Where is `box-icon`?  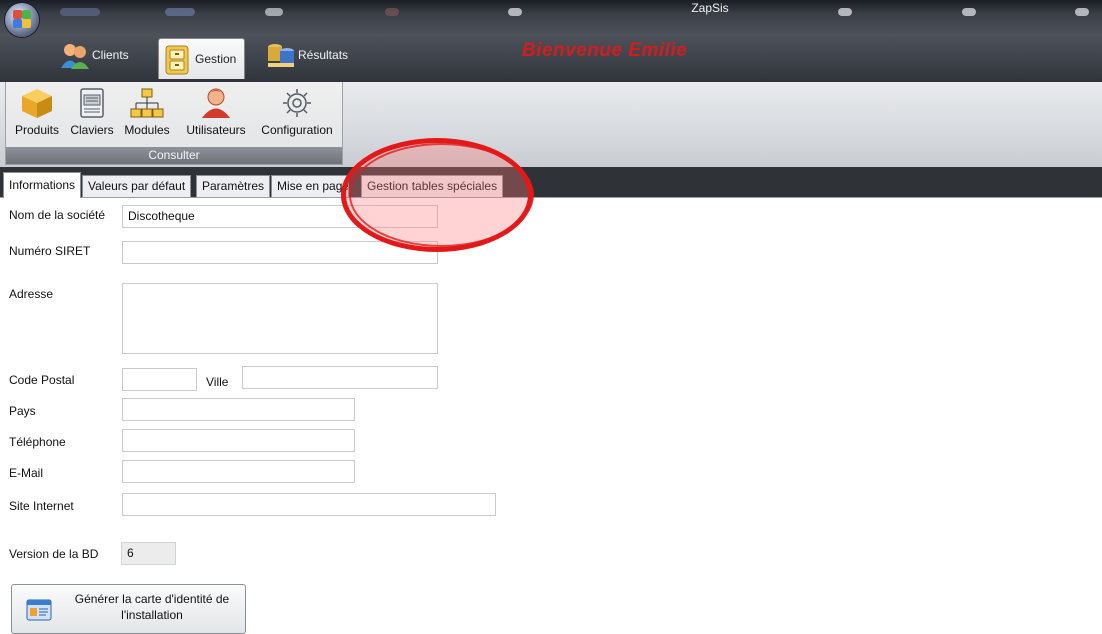
box-icon is located at coordinates (37, 102).